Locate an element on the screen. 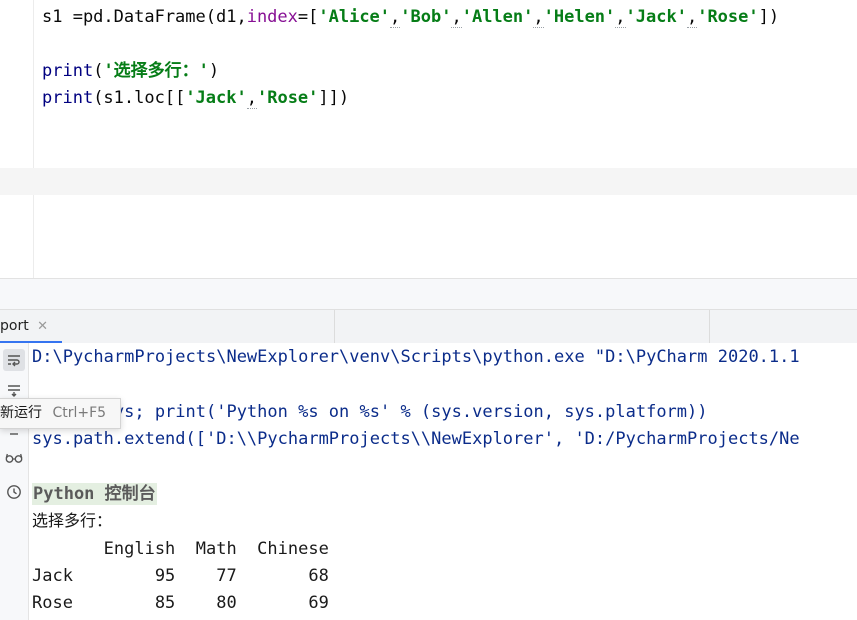  code-token: ]) is located at coordinates (769, 17).